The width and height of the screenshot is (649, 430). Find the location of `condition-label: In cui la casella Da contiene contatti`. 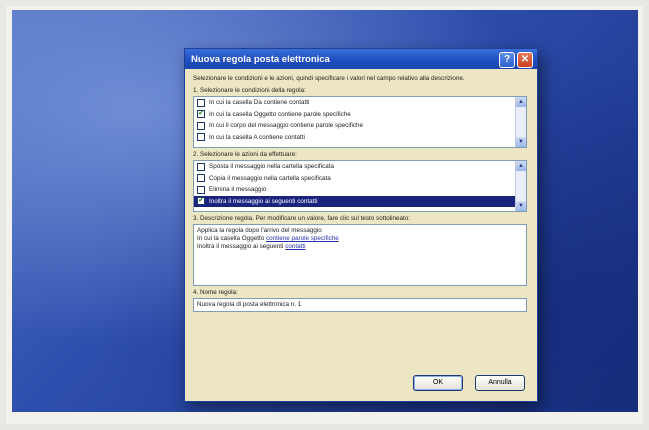

condition-label: In cui la casella Da contiene contatti is located at coordinates (259, 103).